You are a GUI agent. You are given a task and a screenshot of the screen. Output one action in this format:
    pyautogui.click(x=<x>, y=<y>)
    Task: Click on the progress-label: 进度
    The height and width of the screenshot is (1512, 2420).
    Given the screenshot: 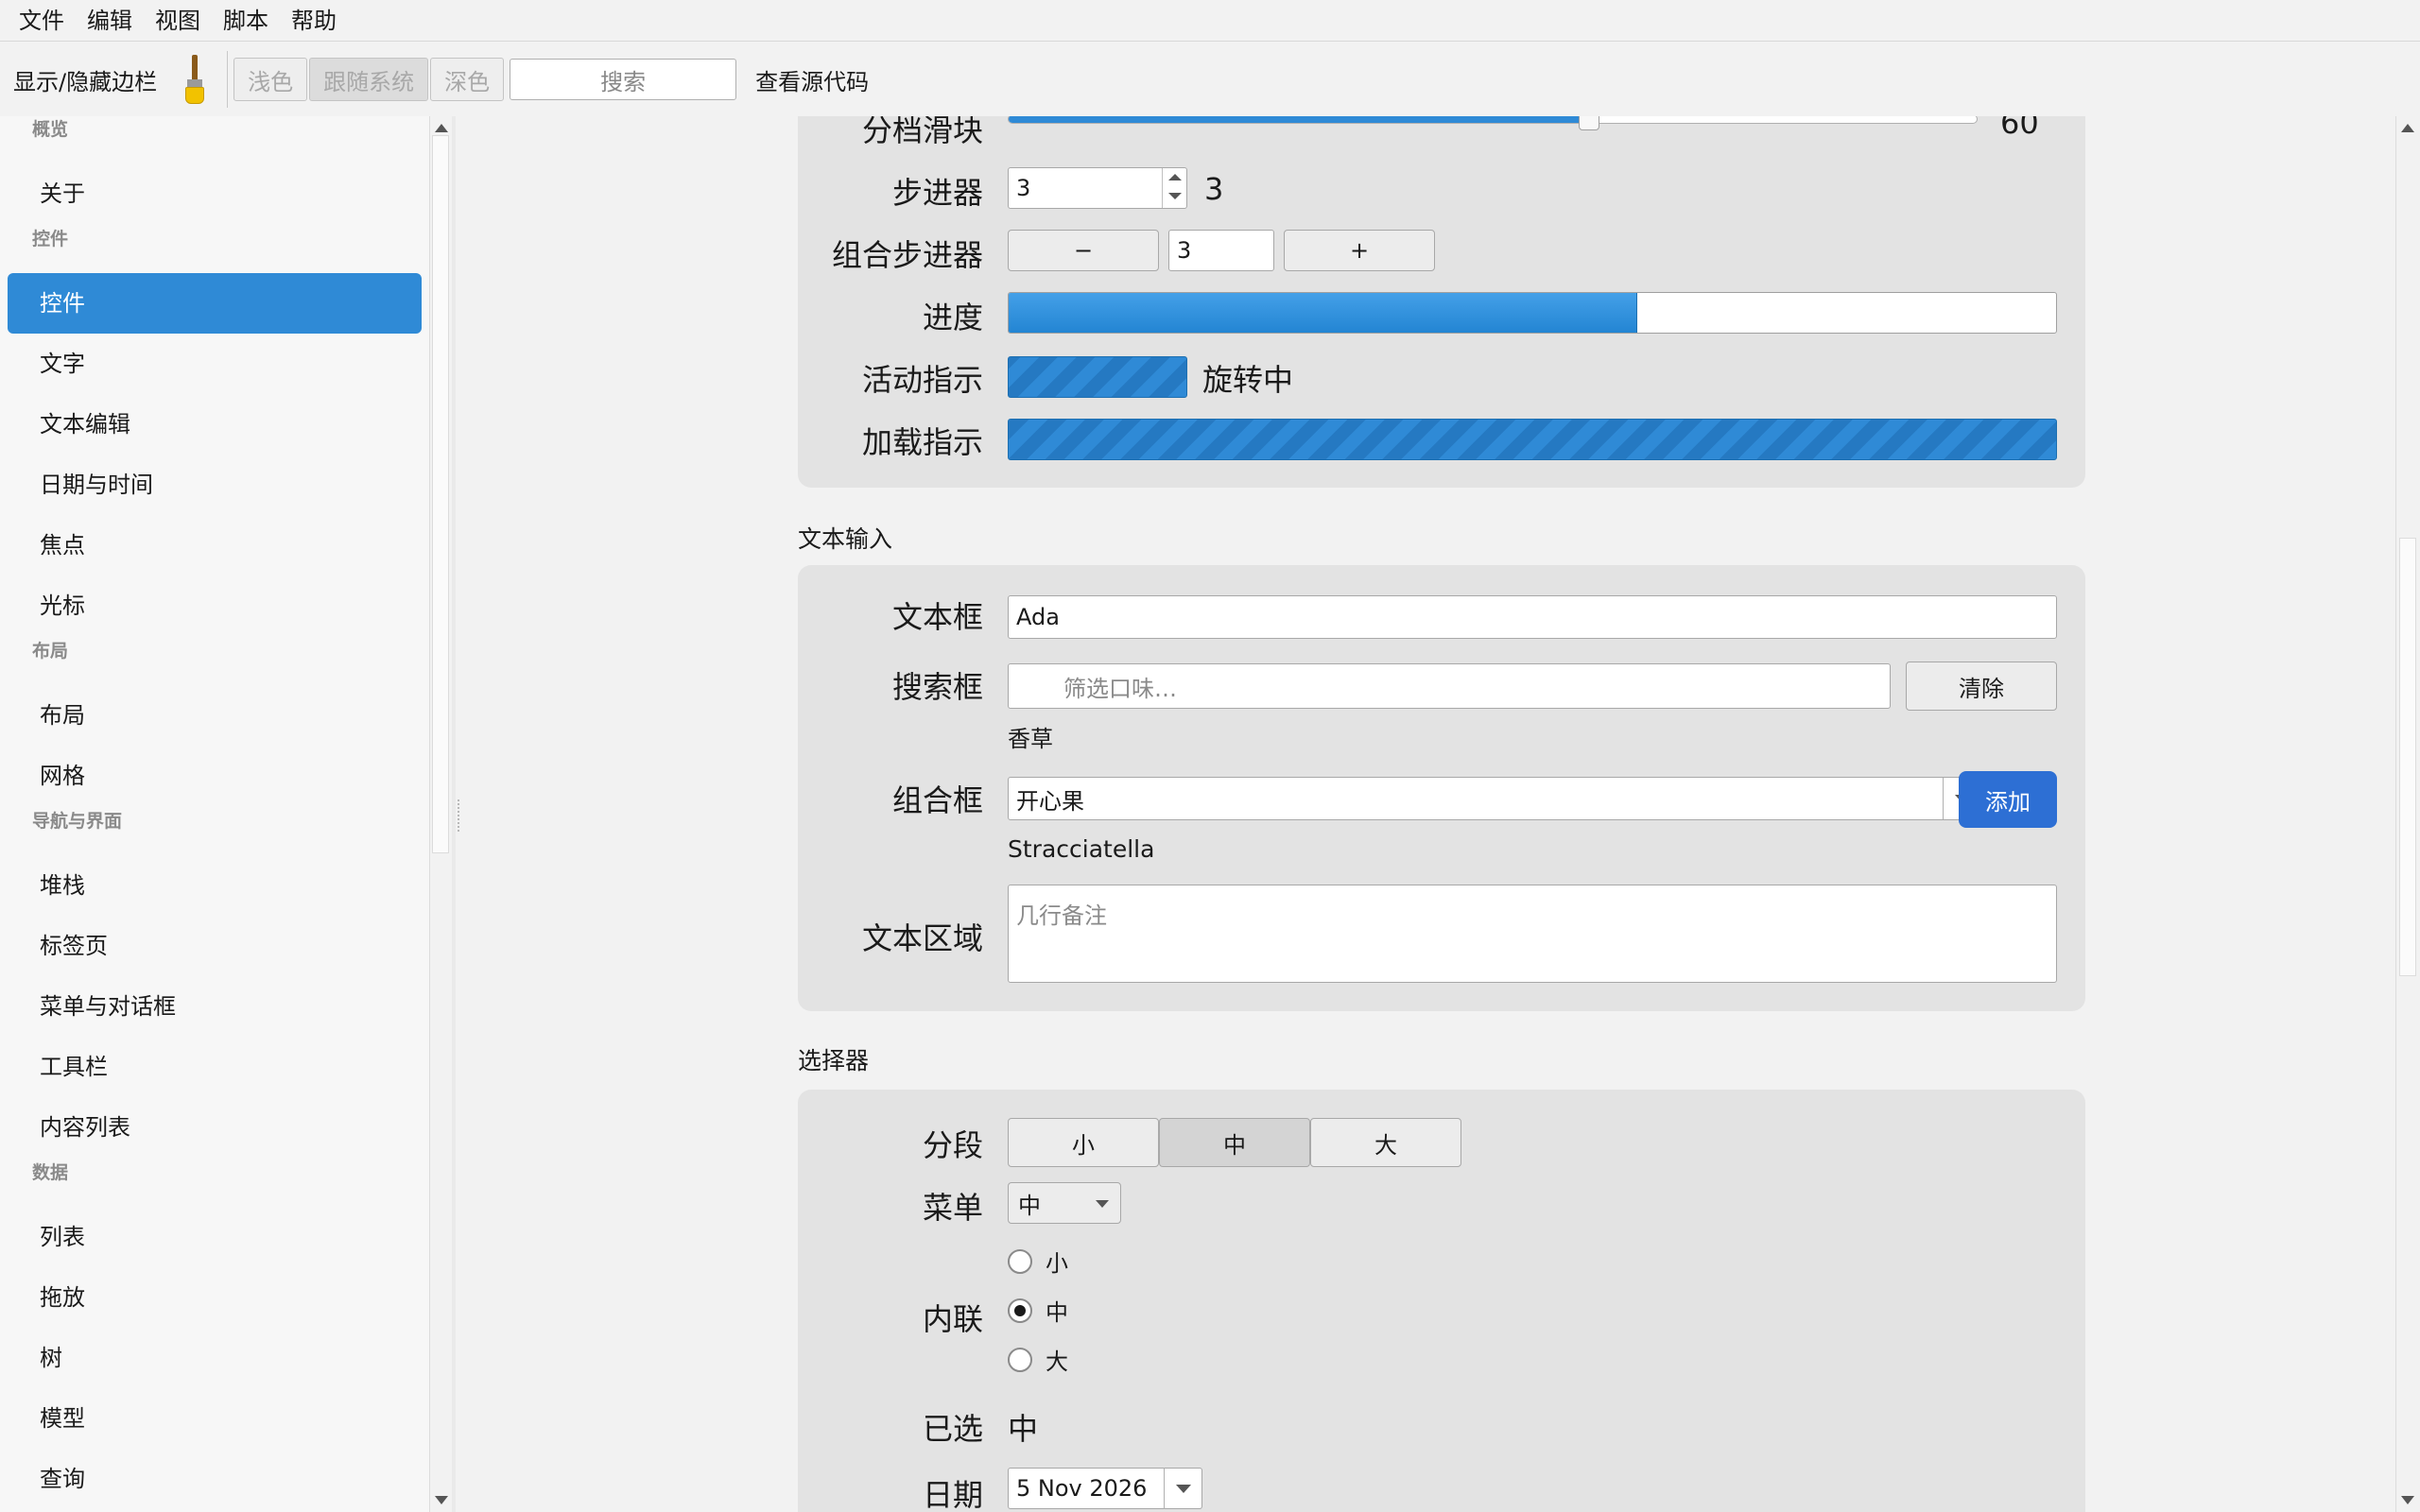 What is the action you would take?
    pyautogui.click(x=952, y=317)
    